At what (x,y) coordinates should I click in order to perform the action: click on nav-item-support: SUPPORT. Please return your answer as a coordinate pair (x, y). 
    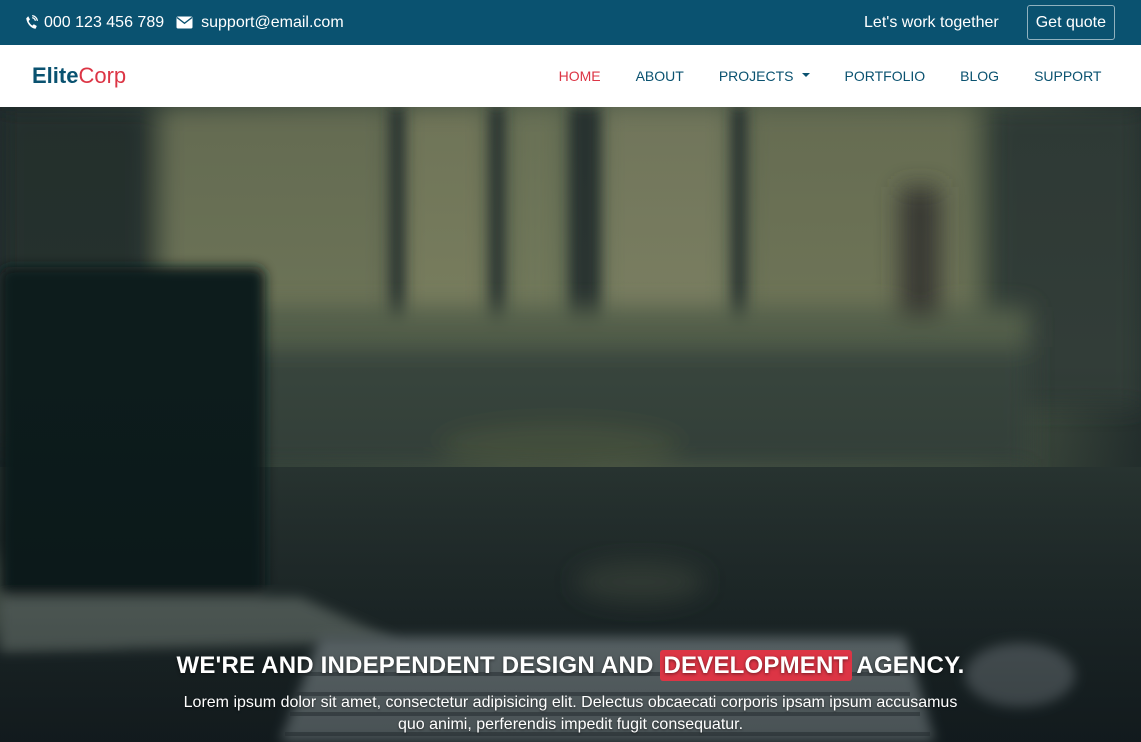
    Looking at the image, I should click on (1068, 76).